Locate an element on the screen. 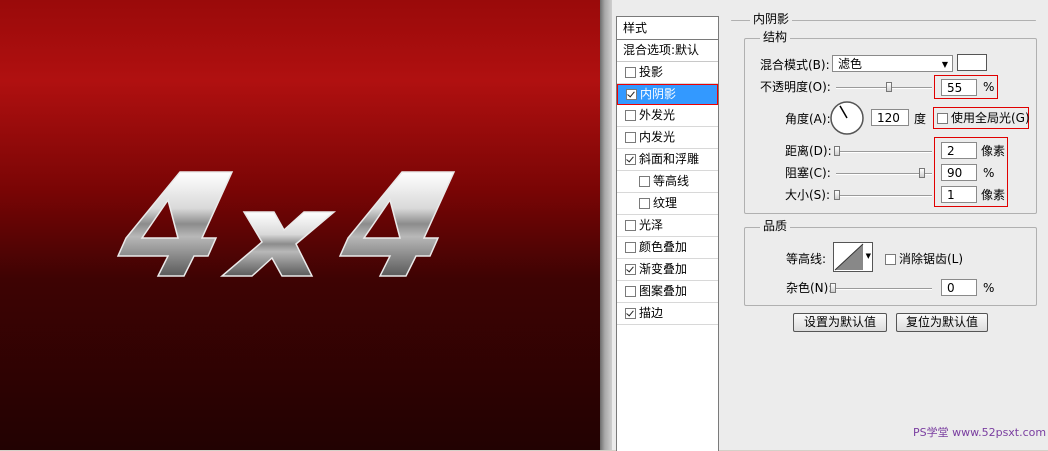  style-item: 内发光 is located at coordinates (667, 138).